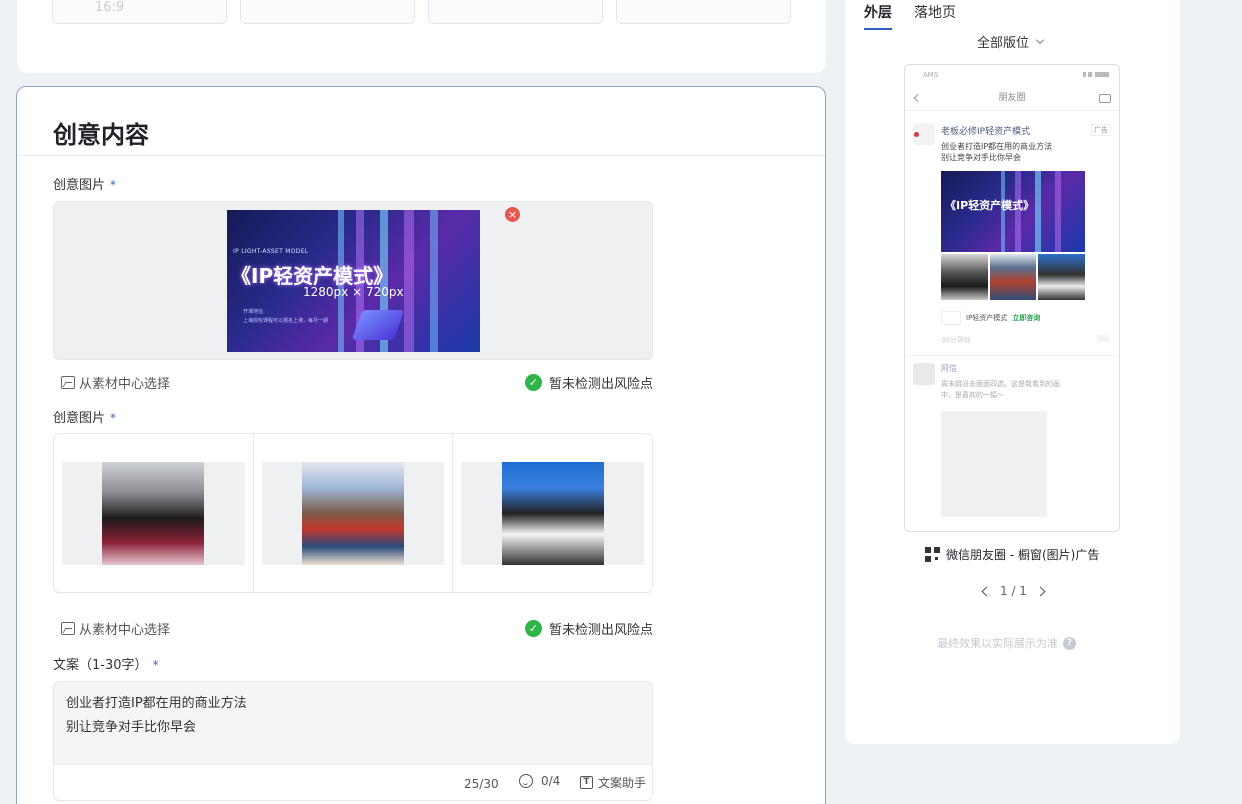  Describe the element at coordinates (987, 318) in the screenshot. I see `ad-link-name: IP轻资产模式` at that location.